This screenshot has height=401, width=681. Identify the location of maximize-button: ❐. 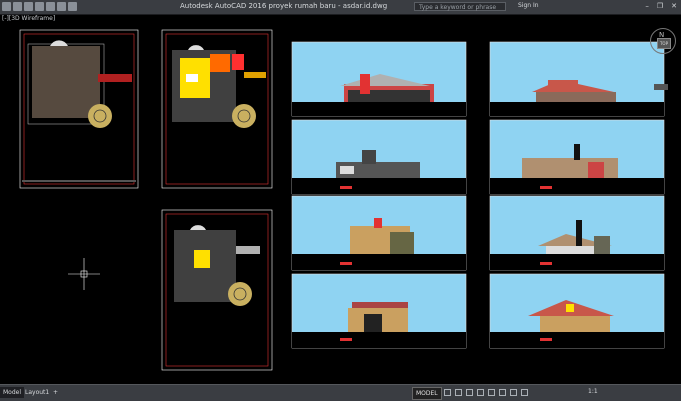
(660, 6).